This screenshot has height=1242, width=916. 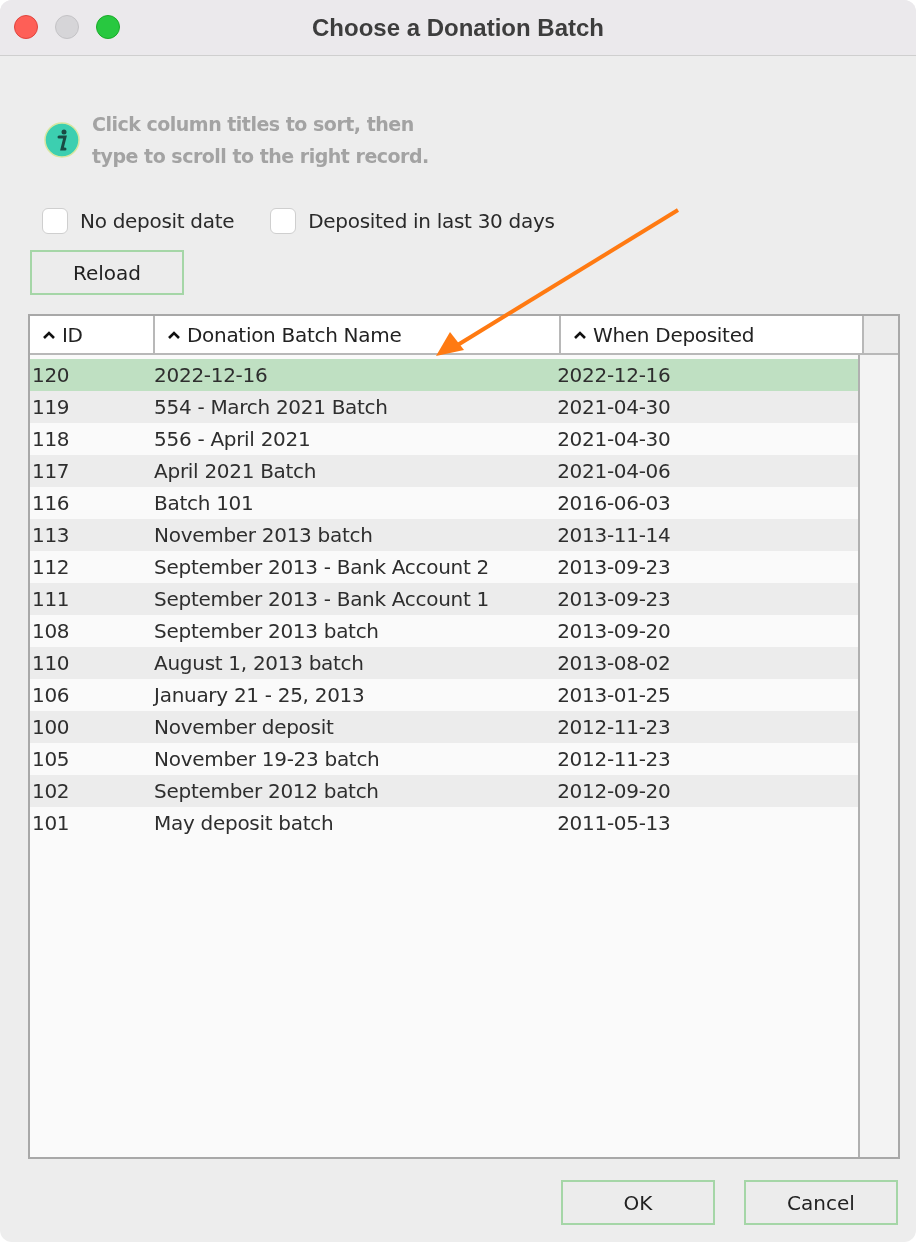 I want to click on table-cell-text: 108, so click(x=51, y=631).